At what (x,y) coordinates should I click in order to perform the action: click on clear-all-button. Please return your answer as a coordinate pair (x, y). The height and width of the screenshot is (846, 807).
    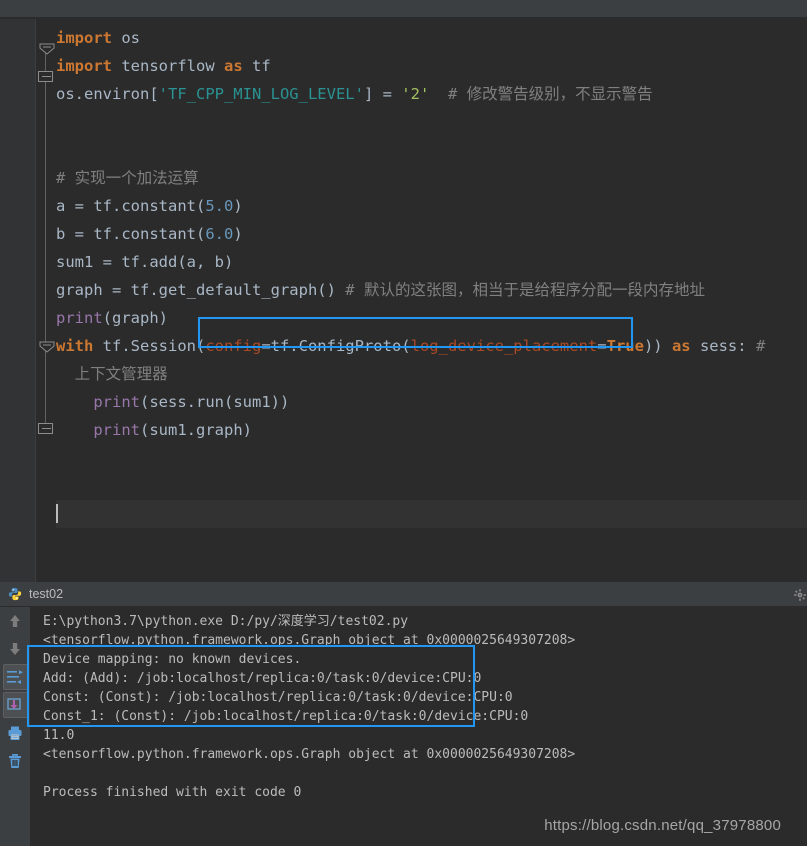
    Looking at the image, I should click on (15, 761).